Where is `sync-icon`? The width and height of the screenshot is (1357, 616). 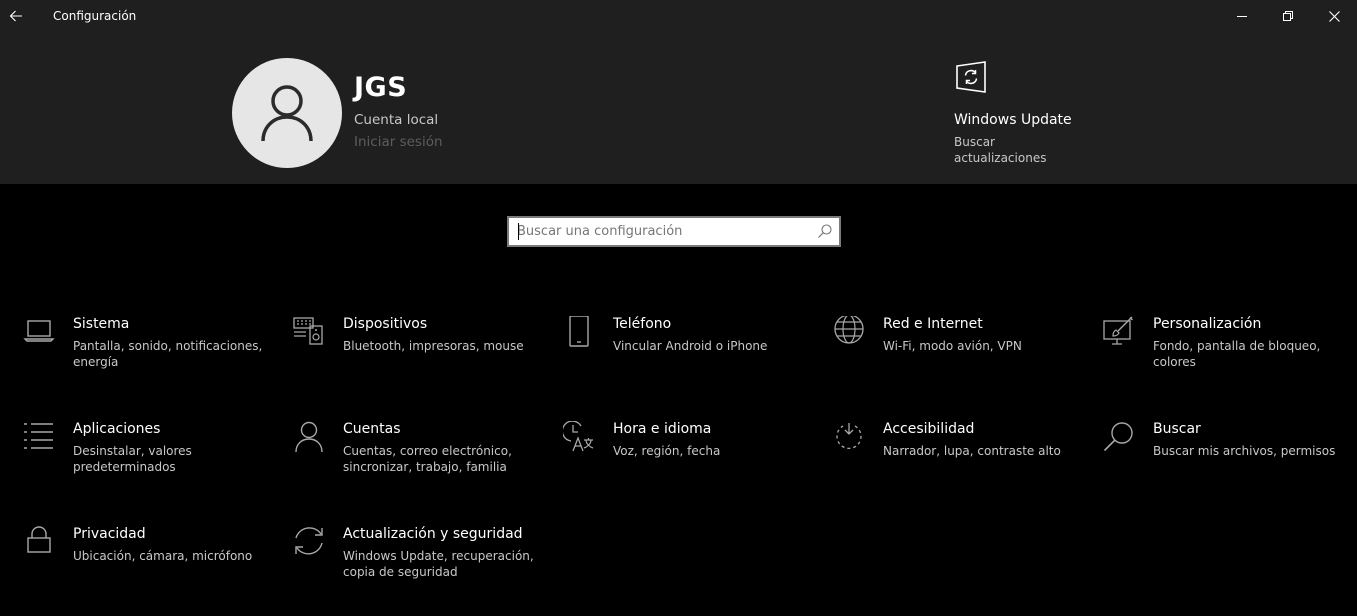 sync-icon is located at coordinates (309, 541).